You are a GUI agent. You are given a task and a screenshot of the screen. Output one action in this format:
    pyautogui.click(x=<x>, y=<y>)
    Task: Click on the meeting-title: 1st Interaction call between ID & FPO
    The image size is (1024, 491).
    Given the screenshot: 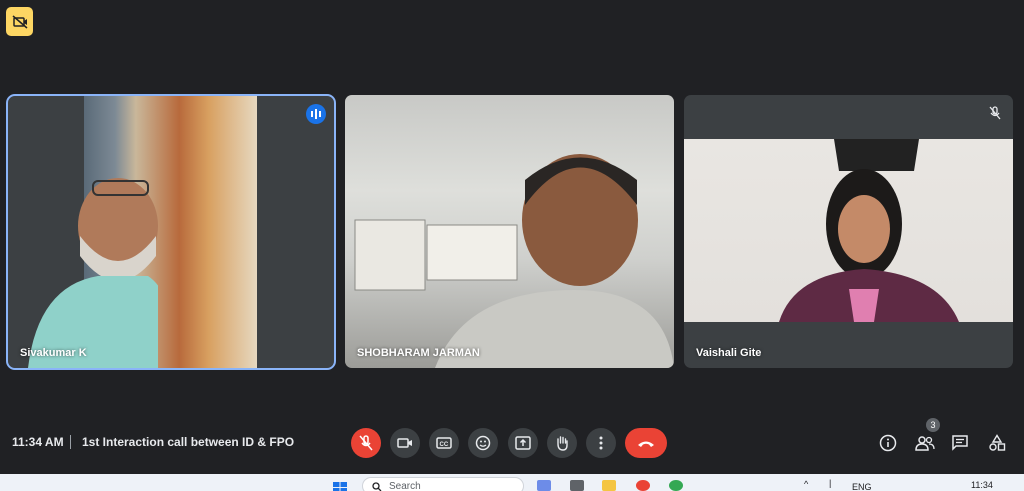 What is the action you would take?
    pyautogui.click(x=188, y=442)
    